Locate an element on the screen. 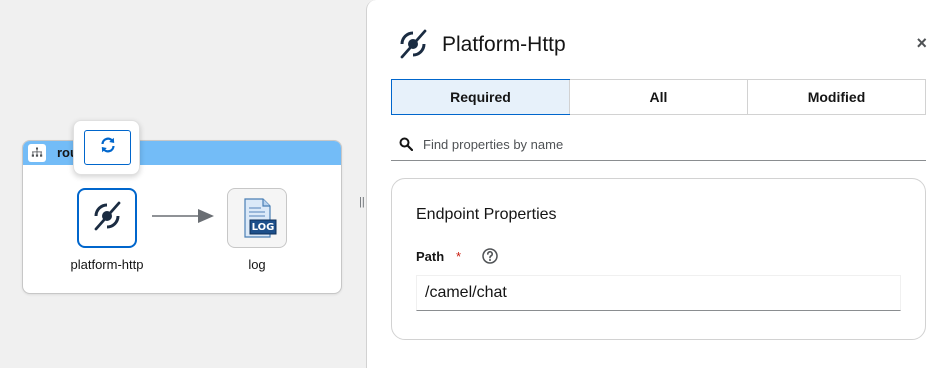  platform-http-label: platform-http is located at coordinates (107, 264).